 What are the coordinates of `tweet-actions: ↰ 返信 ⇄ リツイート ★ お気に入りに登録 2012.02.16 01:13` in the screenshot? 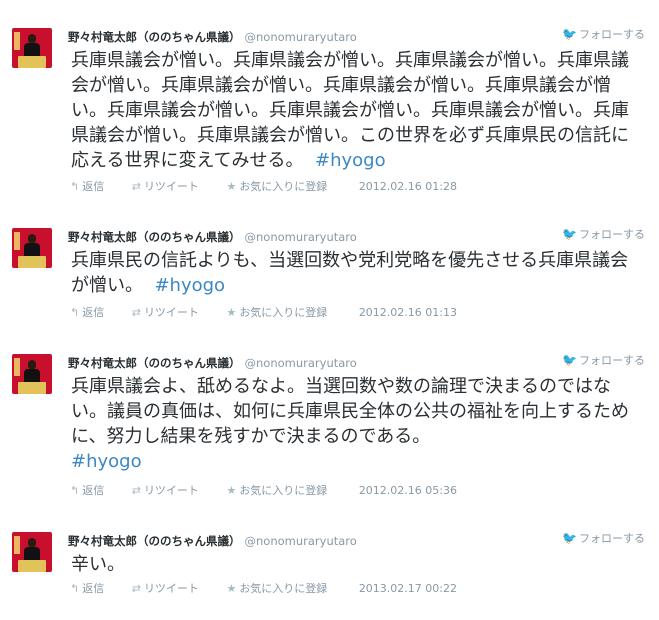 It's located at (269, 312).